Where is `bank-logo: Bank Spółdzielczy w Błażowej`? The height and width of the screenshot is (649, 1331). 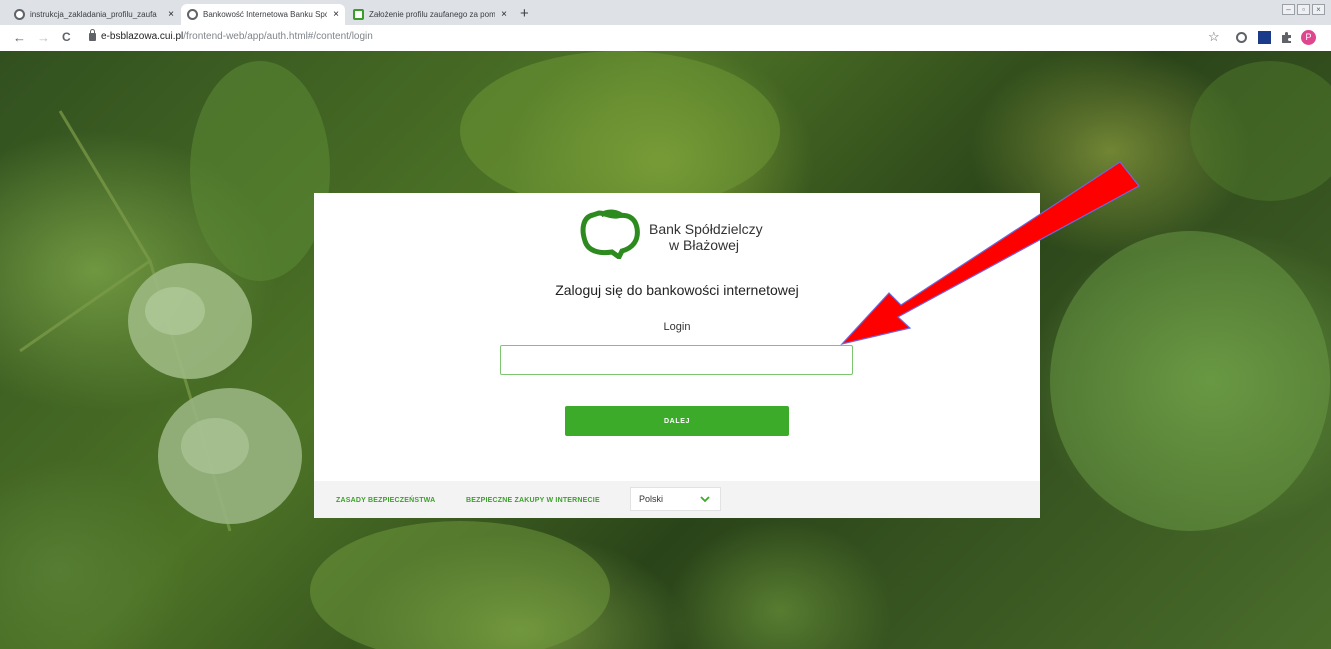 bank-logo: Bank Spółdzielczy w Błażowej is located at coordinates (671, 233).